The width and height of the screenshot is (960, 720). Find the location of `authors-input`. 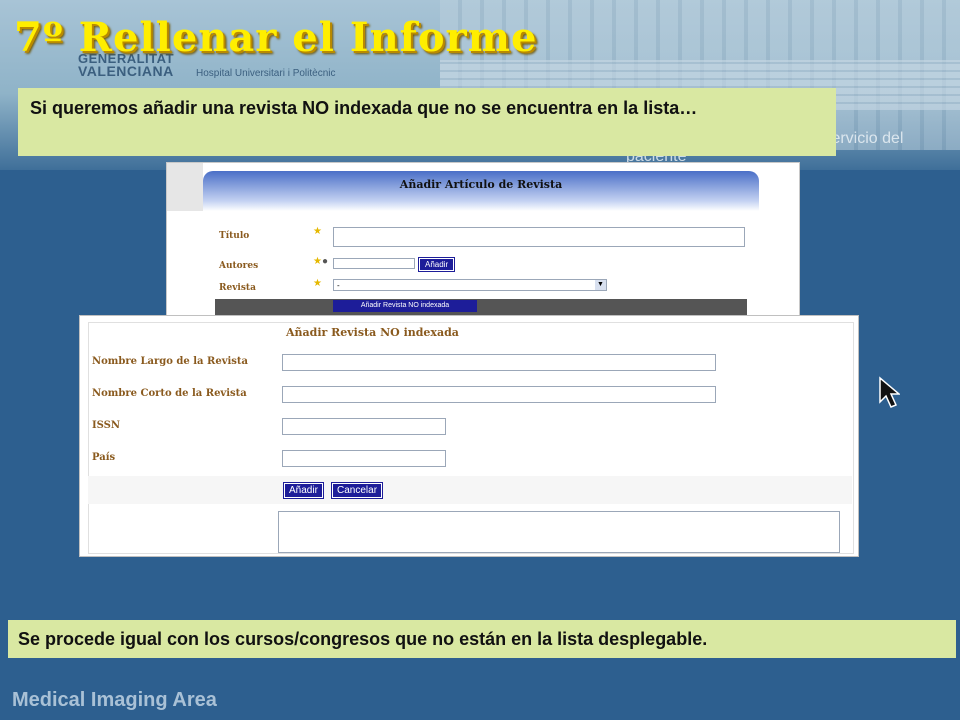

authors-input is located at coordinates (374, 263).